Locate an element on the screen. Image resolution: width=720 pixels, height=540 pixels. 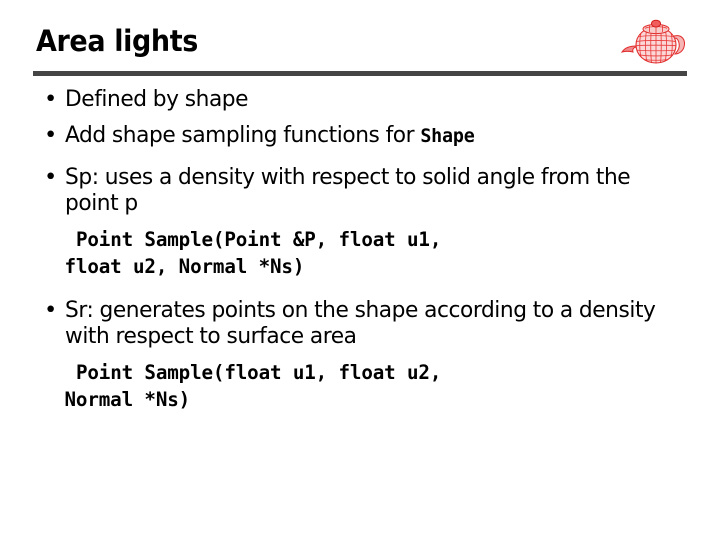
teapot-wireframe-icon is located at coordinates (656, 42).